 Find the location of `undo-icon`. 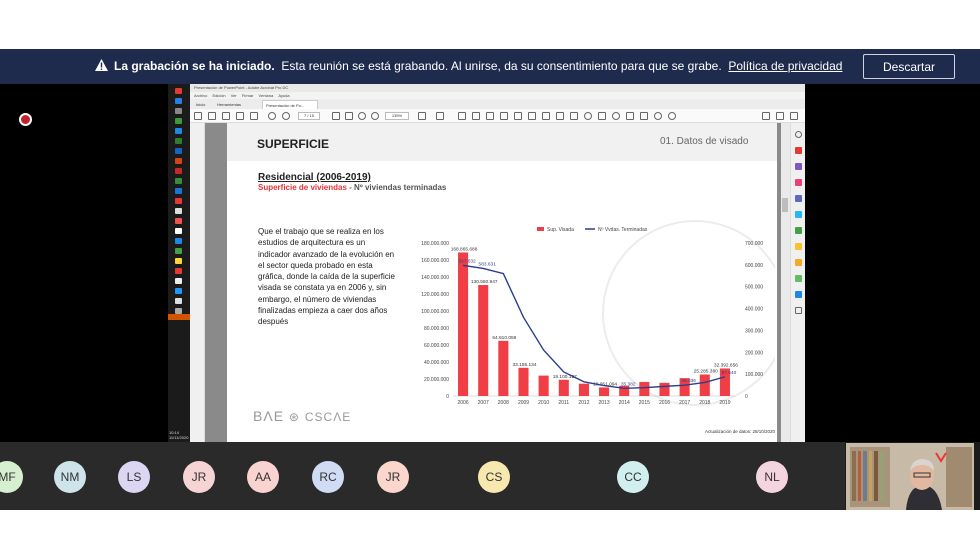

undo-icon is located at coordinates (658, 116).